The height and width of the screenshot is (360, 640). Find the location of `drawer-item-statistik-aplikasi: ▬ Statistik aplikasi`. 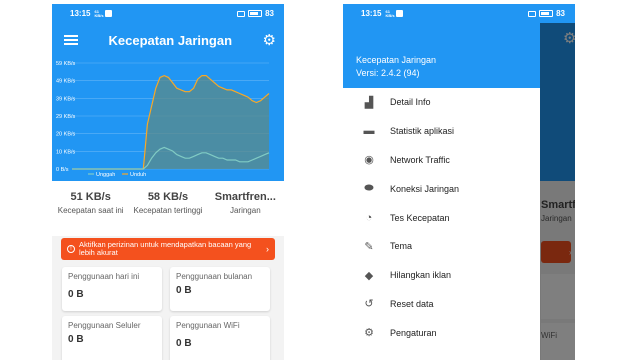

drawer-item-statistik-aplikasi: ▬ Statistik aplikasi is located at coordinates (441, 131).